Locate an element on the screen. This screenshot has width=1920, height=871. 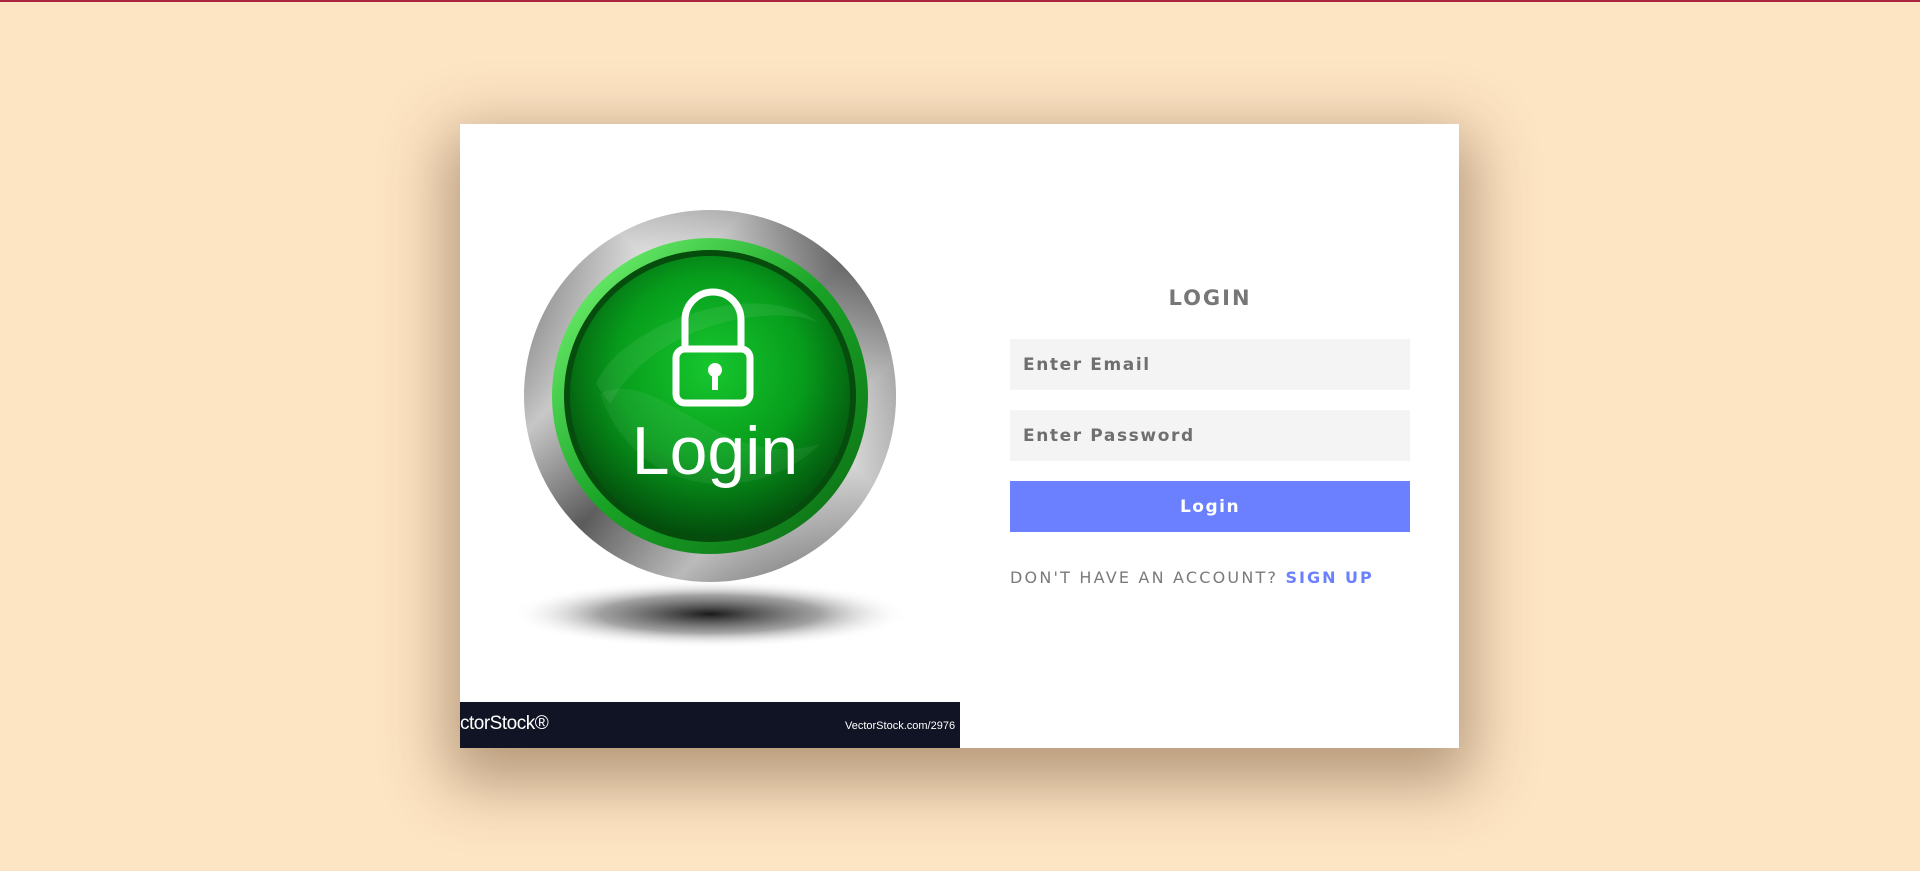
login-button: Login is located at coordinates (1210, 506).